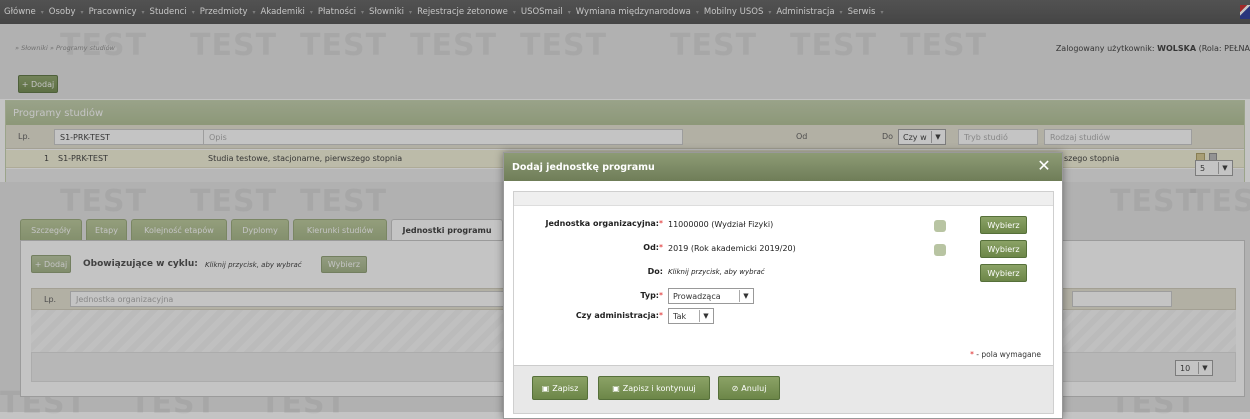  What do you see at coordinates (940, 250) in the screenshot?
I see `clear-od-icon` at bounding box center [940, 250].